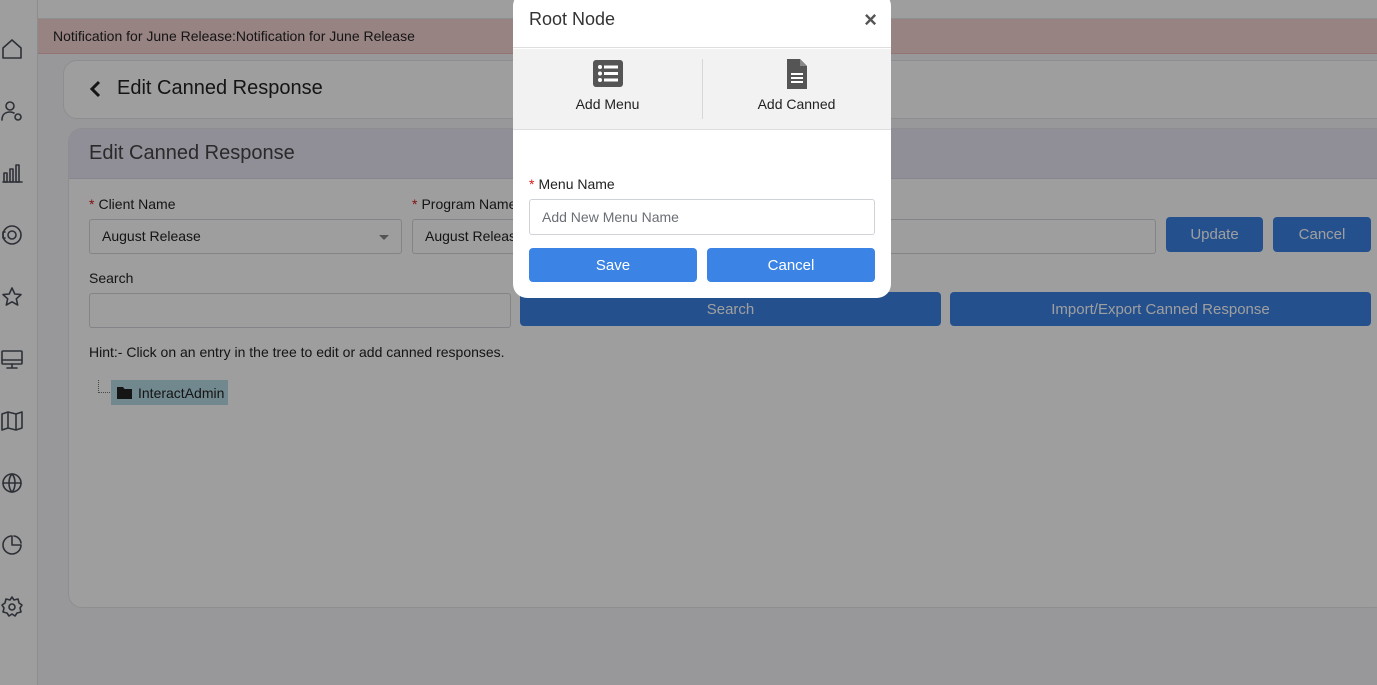 The image size is (1377, 685). Describe the element at coordinates (607, 104) in the screenshot. I see `add-menu-label: Add Menu` at that location.